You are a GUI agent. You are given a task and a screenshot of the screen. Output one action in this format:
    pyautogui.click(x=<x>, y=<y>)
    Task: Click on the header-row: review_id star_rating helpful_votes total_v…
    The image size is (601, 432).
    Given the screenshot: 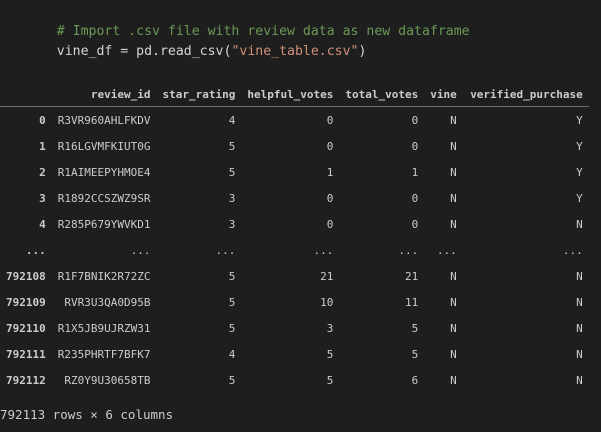 What is the action you would take?
    pyautogui.click(x=294, y=94)
    